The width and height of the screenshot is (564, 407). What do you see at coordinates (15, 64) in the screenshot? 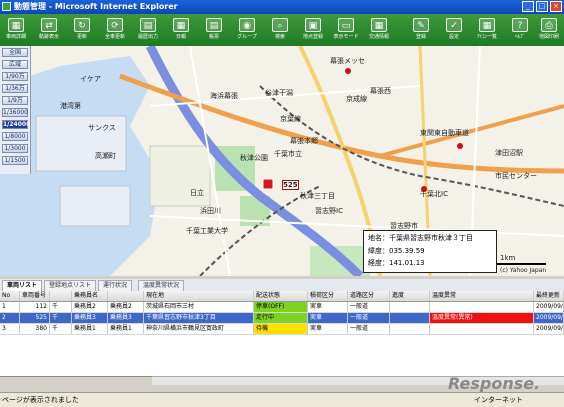
I see `zoom-level-button: 広域` at bounding box center [15, 64].